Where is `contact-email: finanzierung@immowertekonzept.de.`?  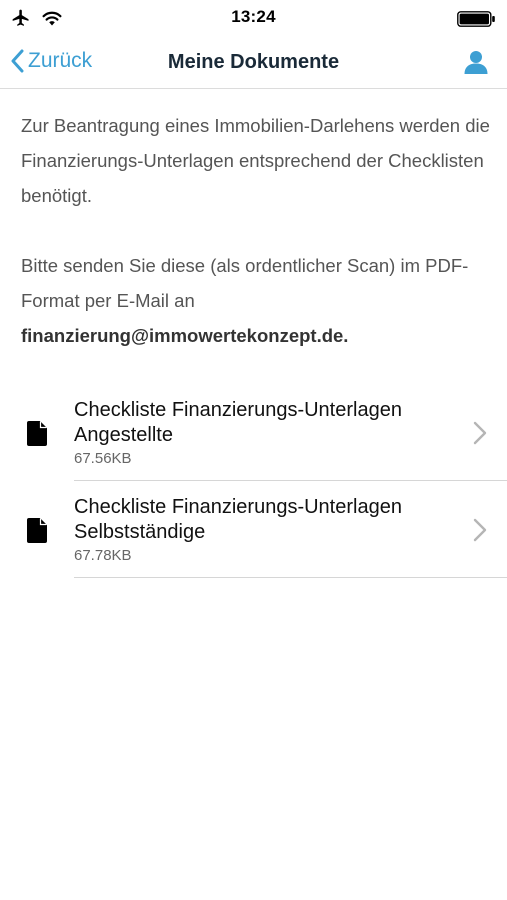 contact-email: finanzierung@immowertekonzept.de. is located at coordinates (184, 335).